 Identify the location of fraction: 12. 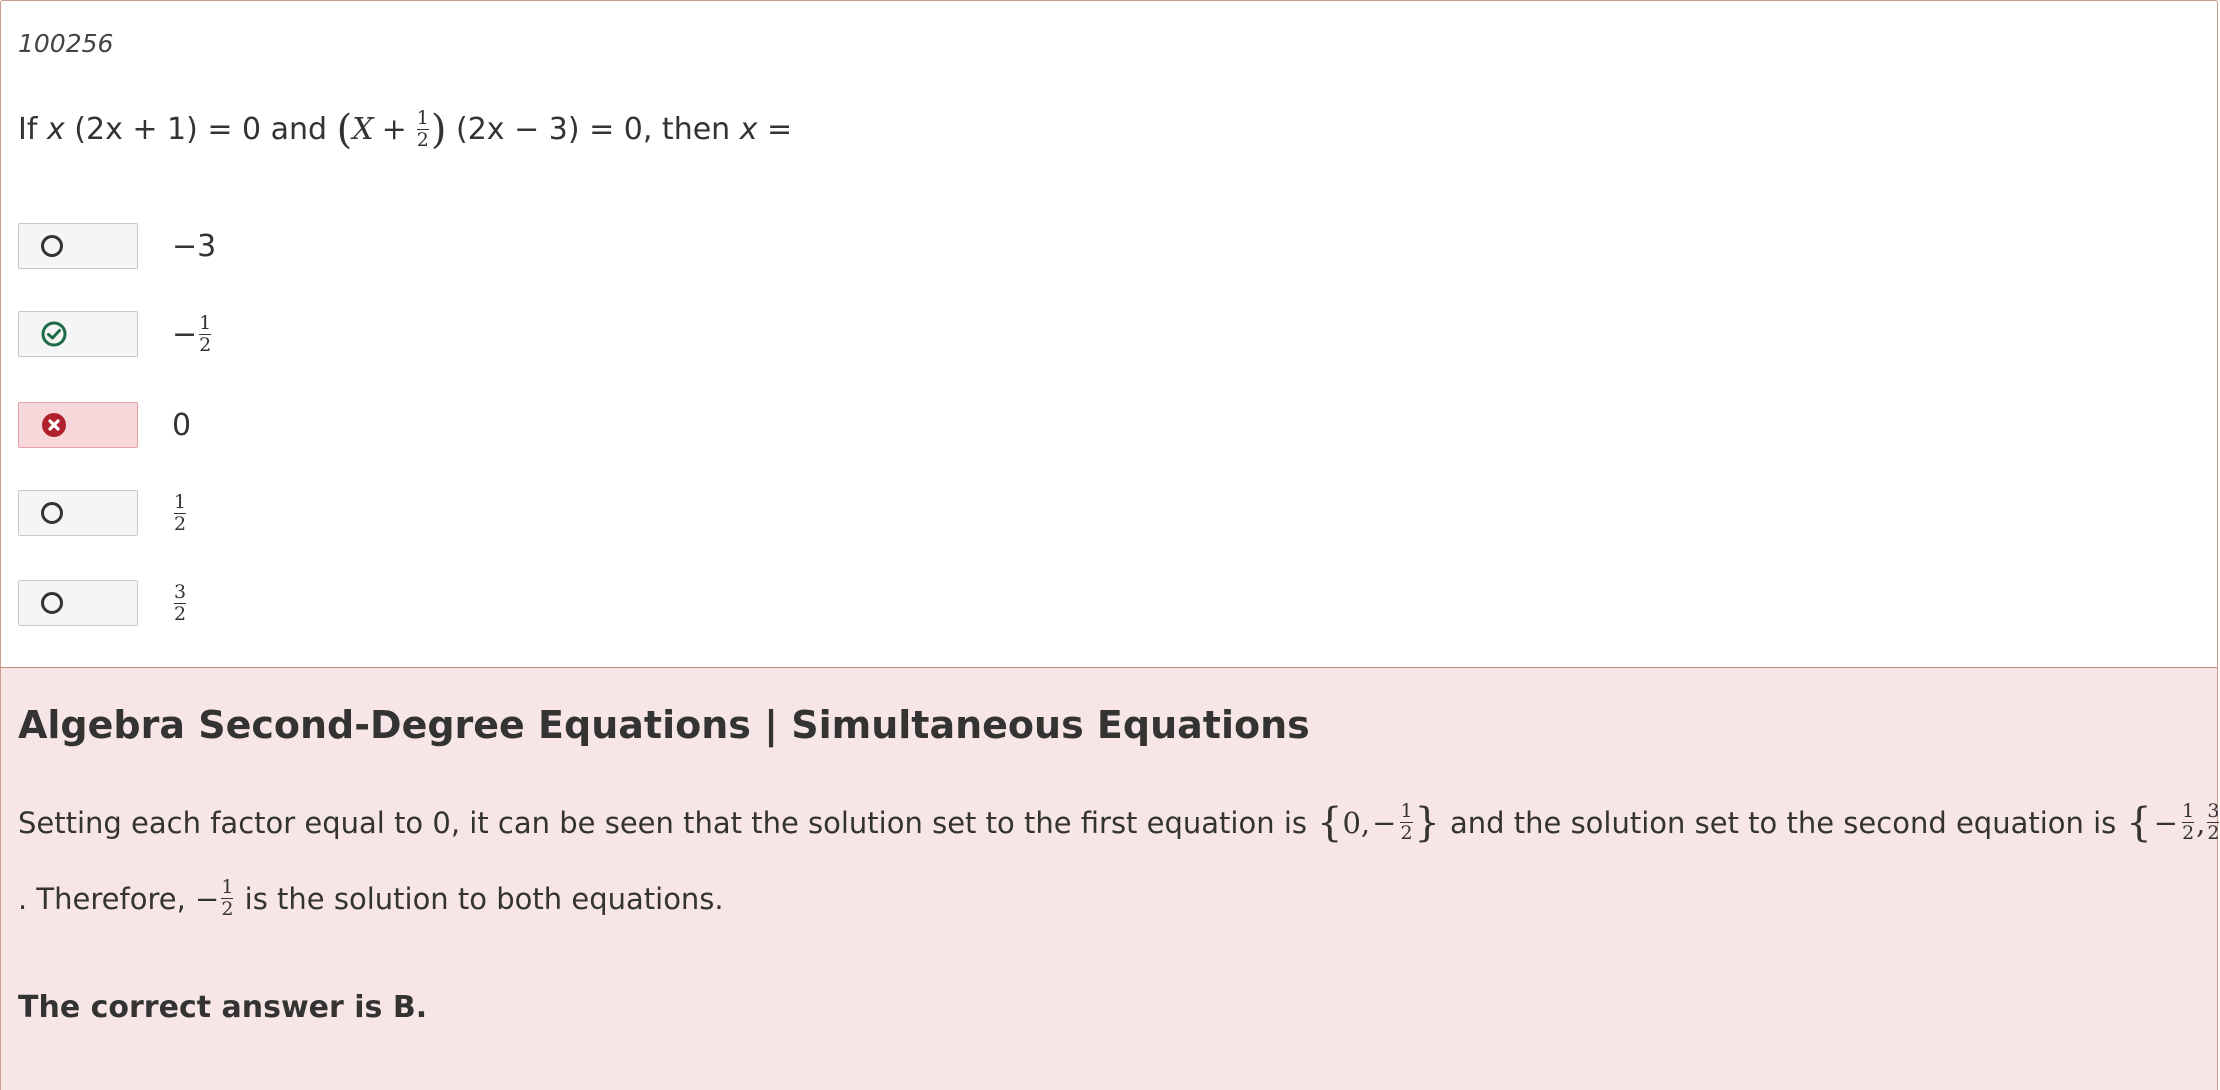
(422, 129).